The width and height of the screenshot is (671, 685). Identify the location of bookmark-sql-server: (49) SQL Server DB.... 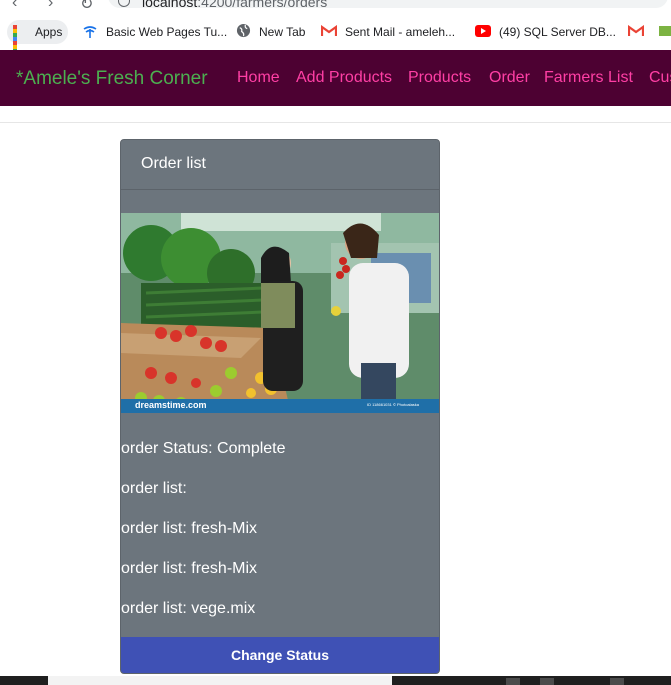
(545, 32).